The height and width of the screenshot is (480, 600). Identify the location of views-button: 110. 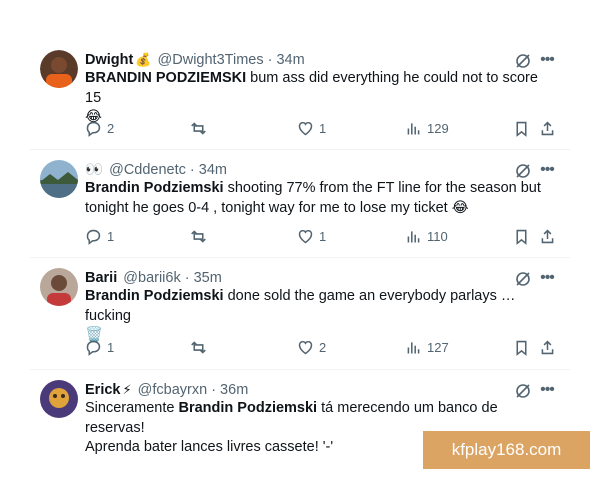
(426, 236).